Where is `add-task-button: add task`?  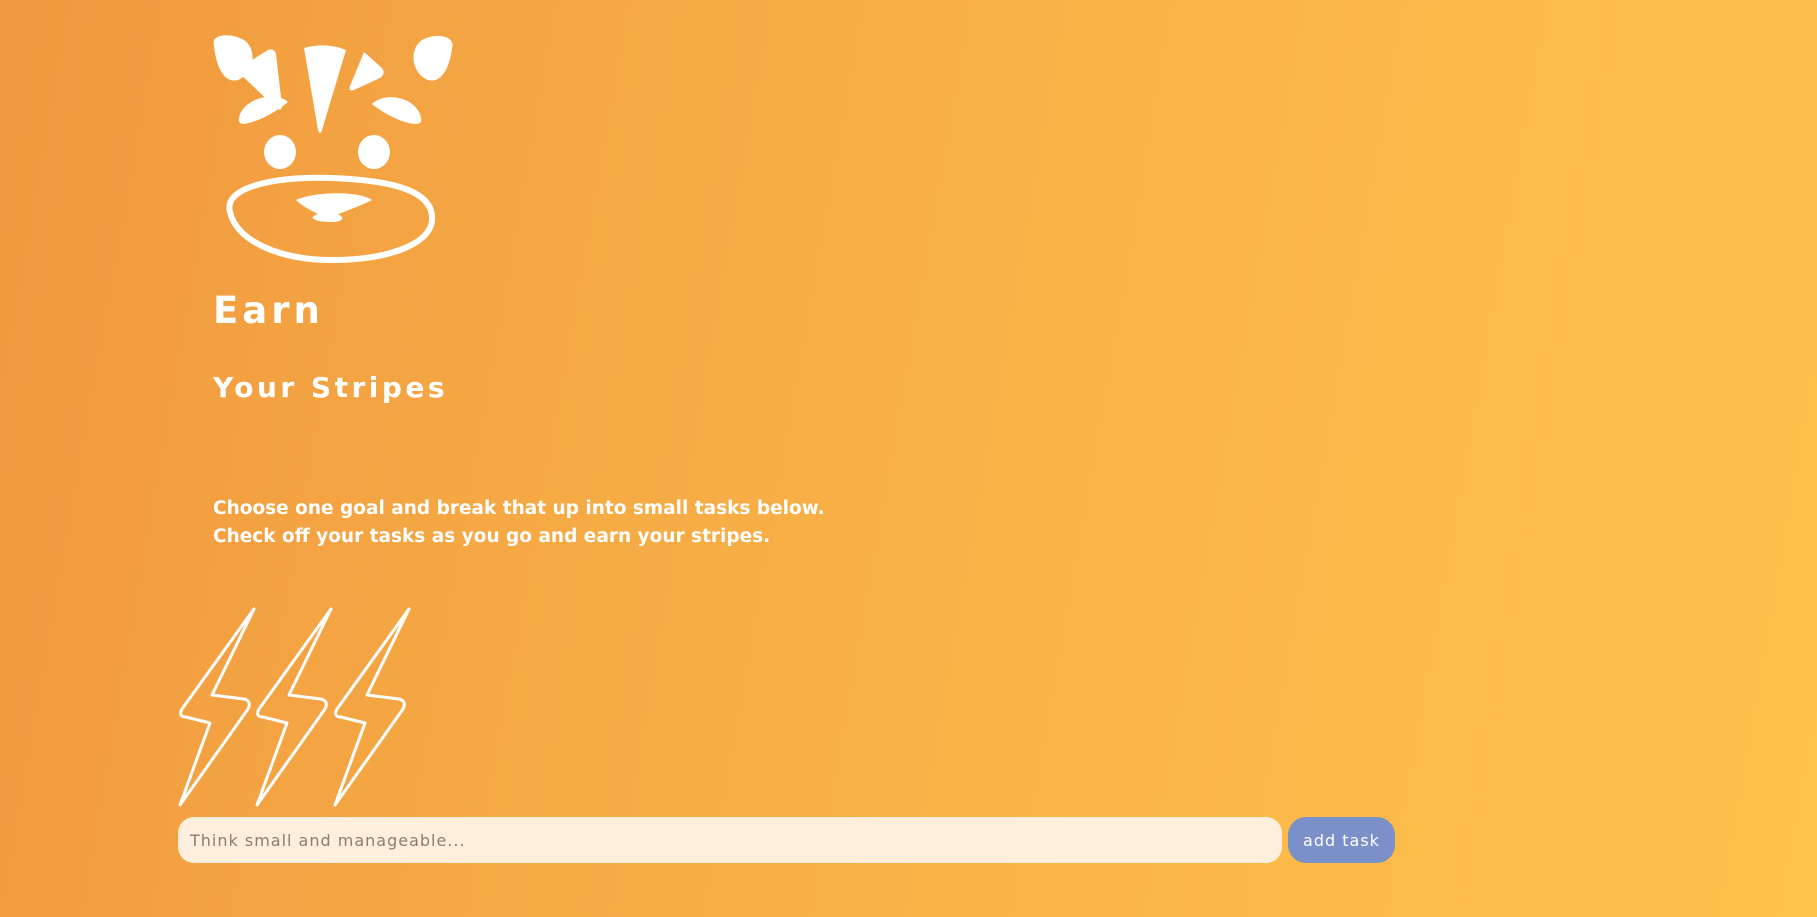 add-task-button: add task is located at coordinates (1341, 840).